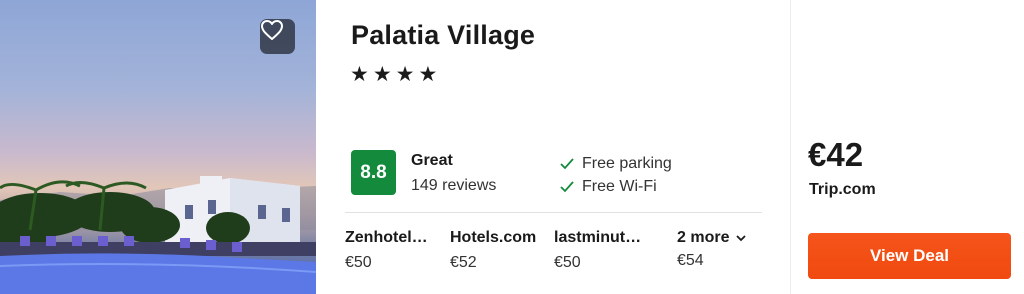  I want to click on hotel-name: Palatia Village, so click(443, 35).